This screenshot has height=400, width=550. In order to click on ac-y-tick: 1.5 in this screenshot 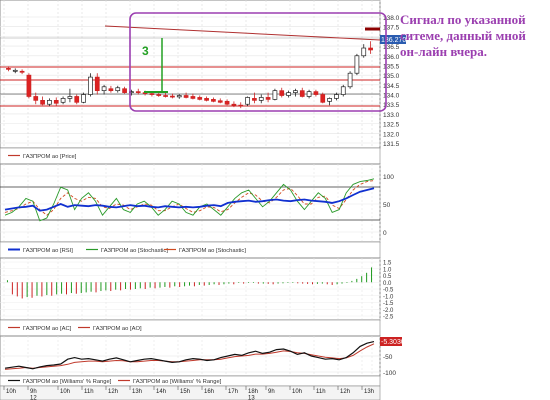, I will do `click(387, 264)`.